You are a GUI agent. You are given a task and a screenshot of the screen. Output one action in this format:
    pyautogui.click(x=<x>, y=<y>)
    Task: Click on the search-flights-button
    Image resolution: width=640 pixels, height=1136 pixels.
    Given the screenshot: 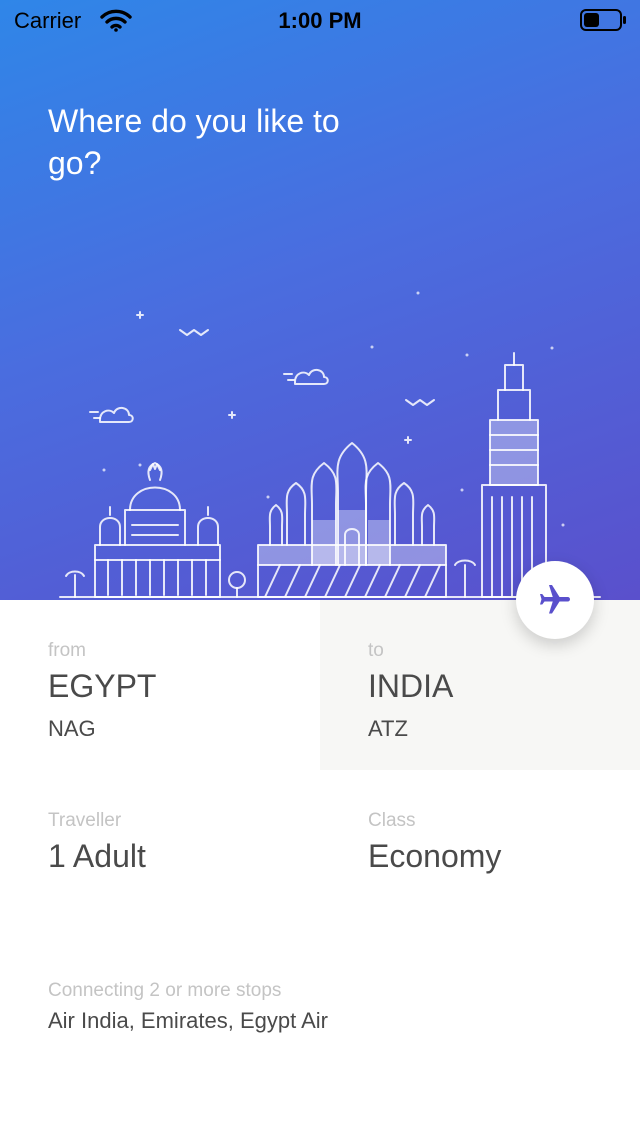 What is the action you would take?
    pyautogui.click(x=555, y=600)
    